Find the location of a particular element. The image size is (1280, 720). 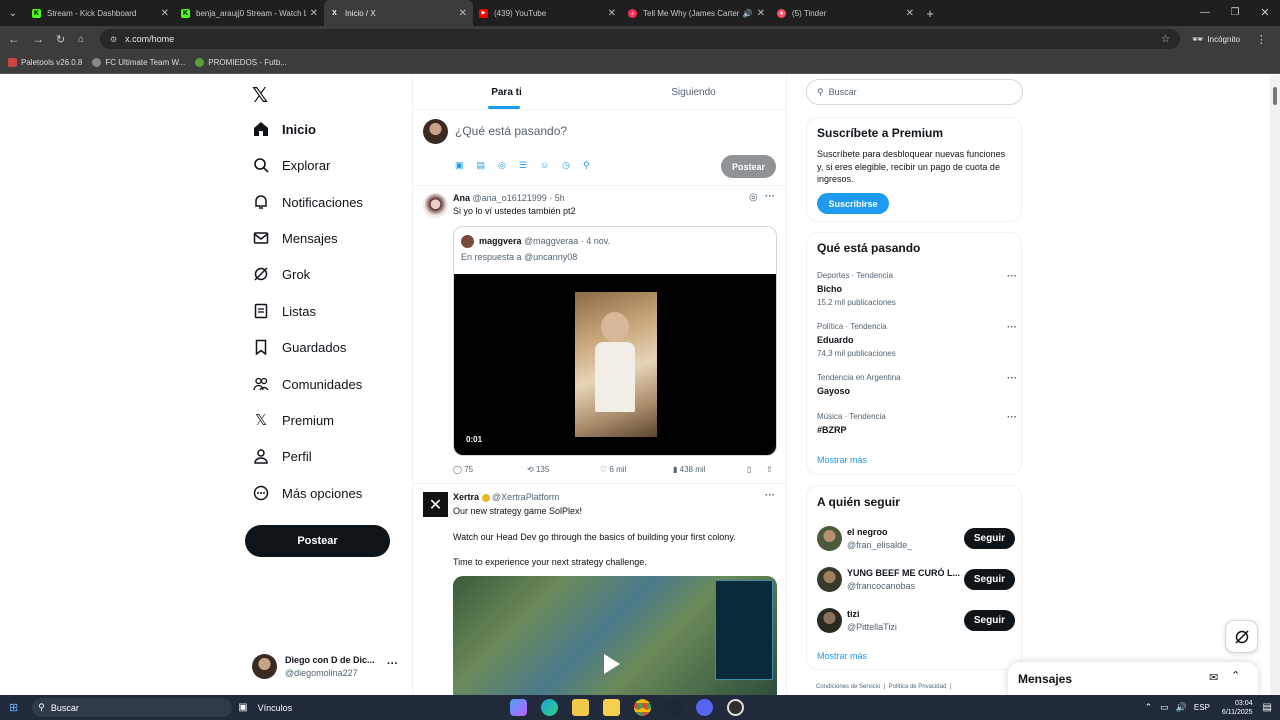

trend-item: Música · Tendencia #BZRP ··· is located at coordinates (917, 426).